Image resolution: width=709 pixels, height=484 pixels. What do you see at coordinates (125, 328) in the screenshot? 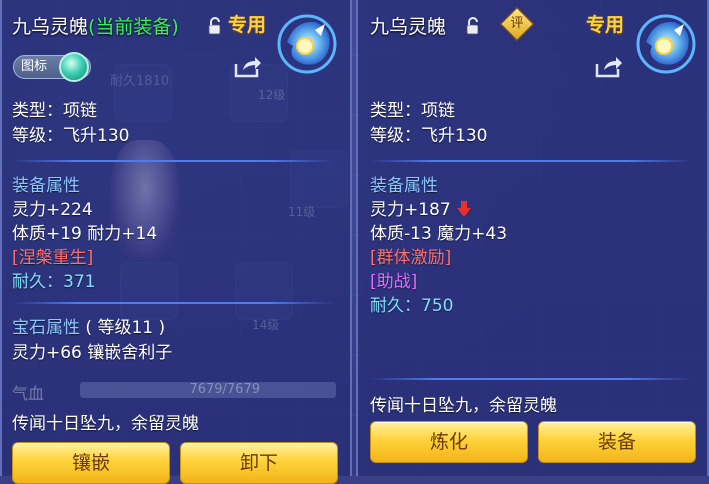
I see `gem-level: ( 等级11 )` at bounding box center [125, 328].